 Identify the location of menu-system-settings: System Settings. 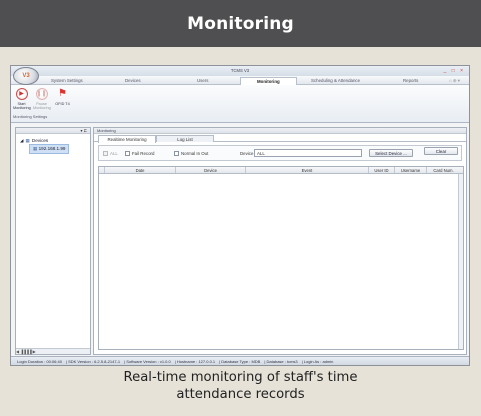
(67, 81).